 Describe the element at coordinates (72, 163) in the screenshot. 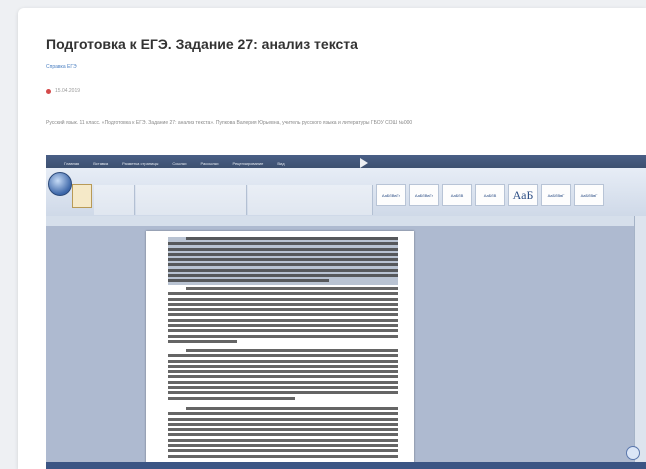

I see `ribbon-tab: Главная` at that location.